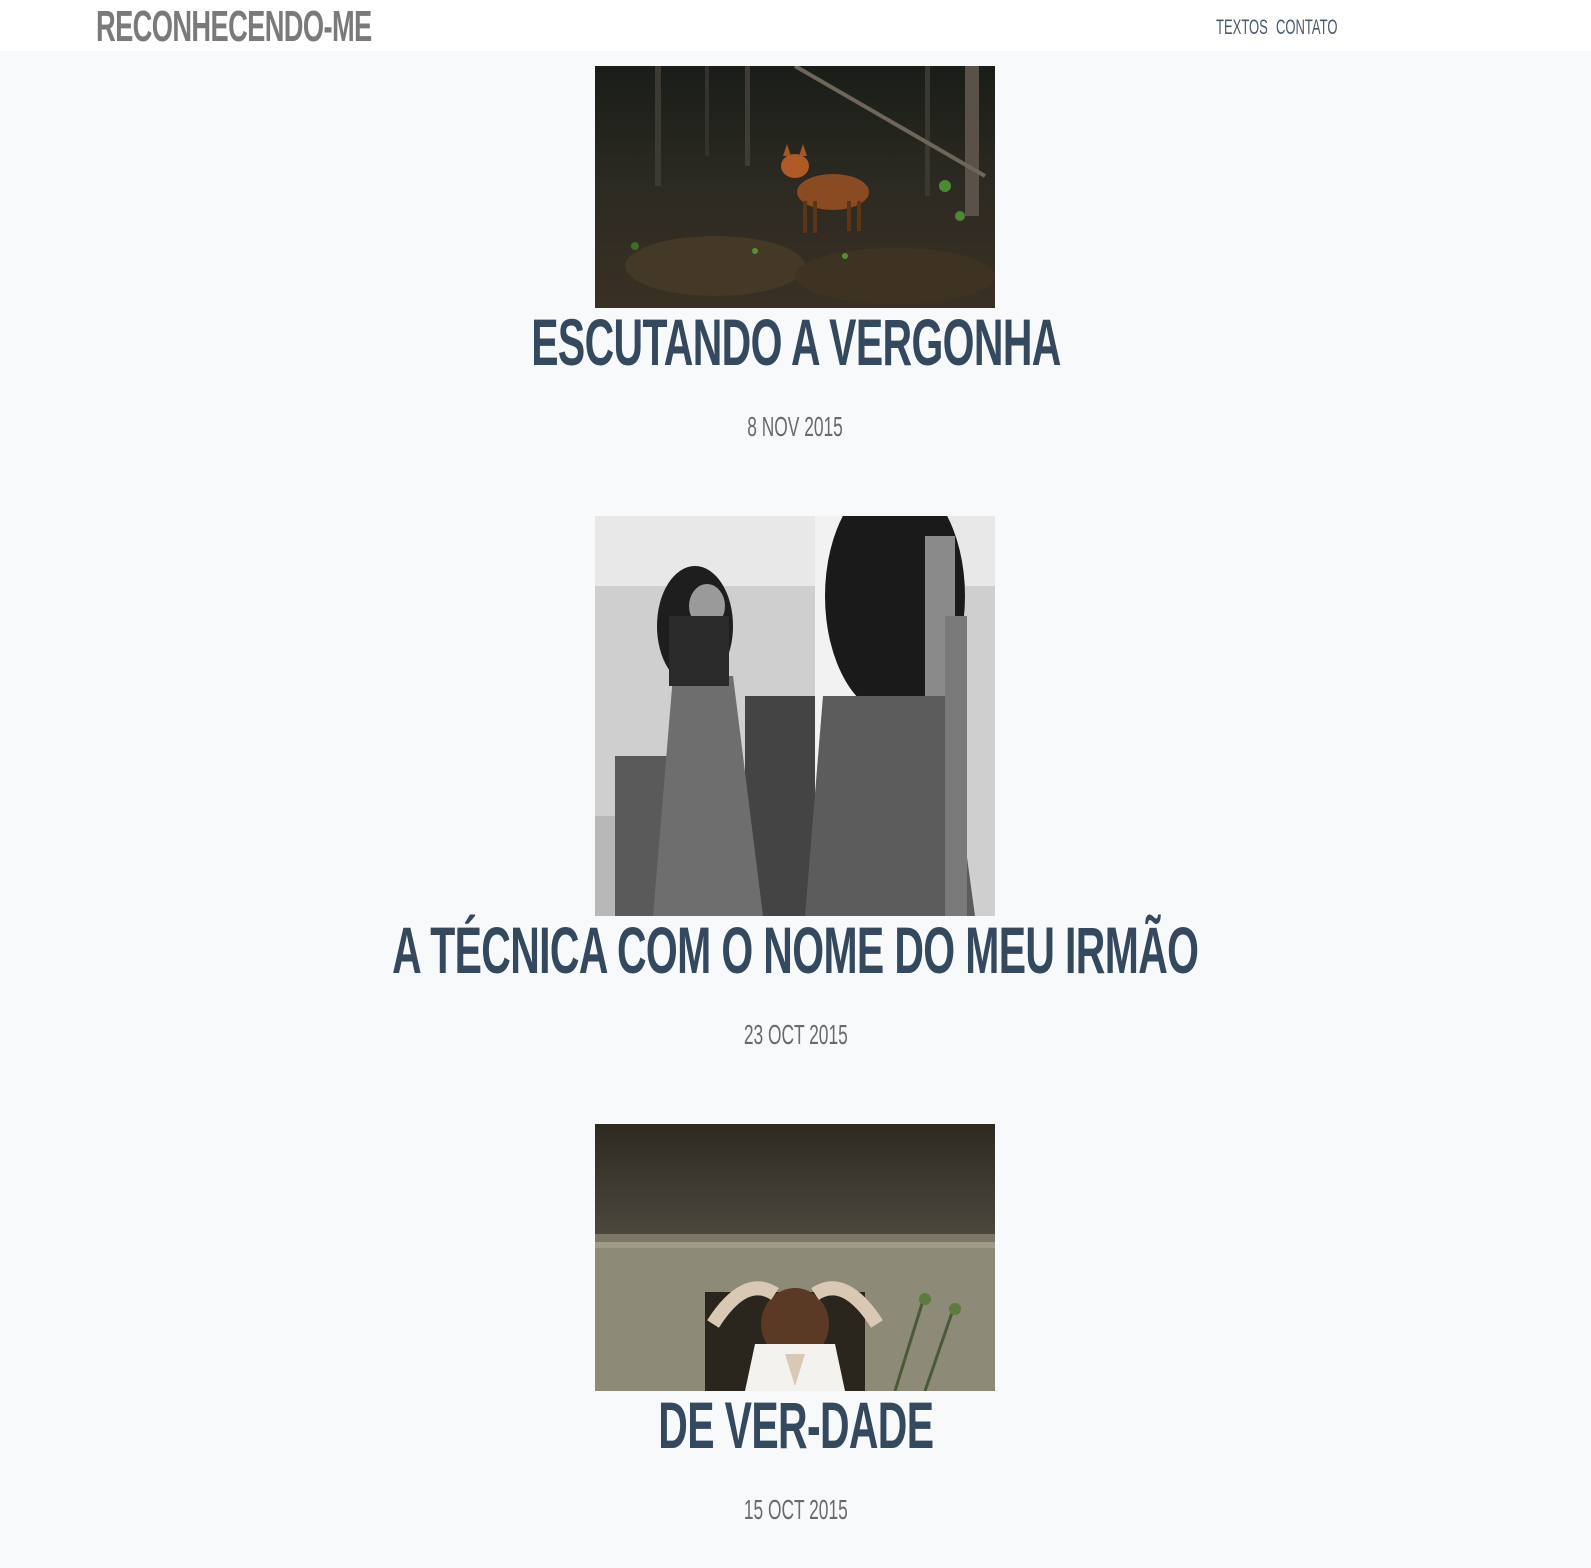 This screenshot has width=1591, height=1568. I want to click on post-title: A TÉCNICA COM O NOME DO MEU IRMÃO, so click(795, 950).